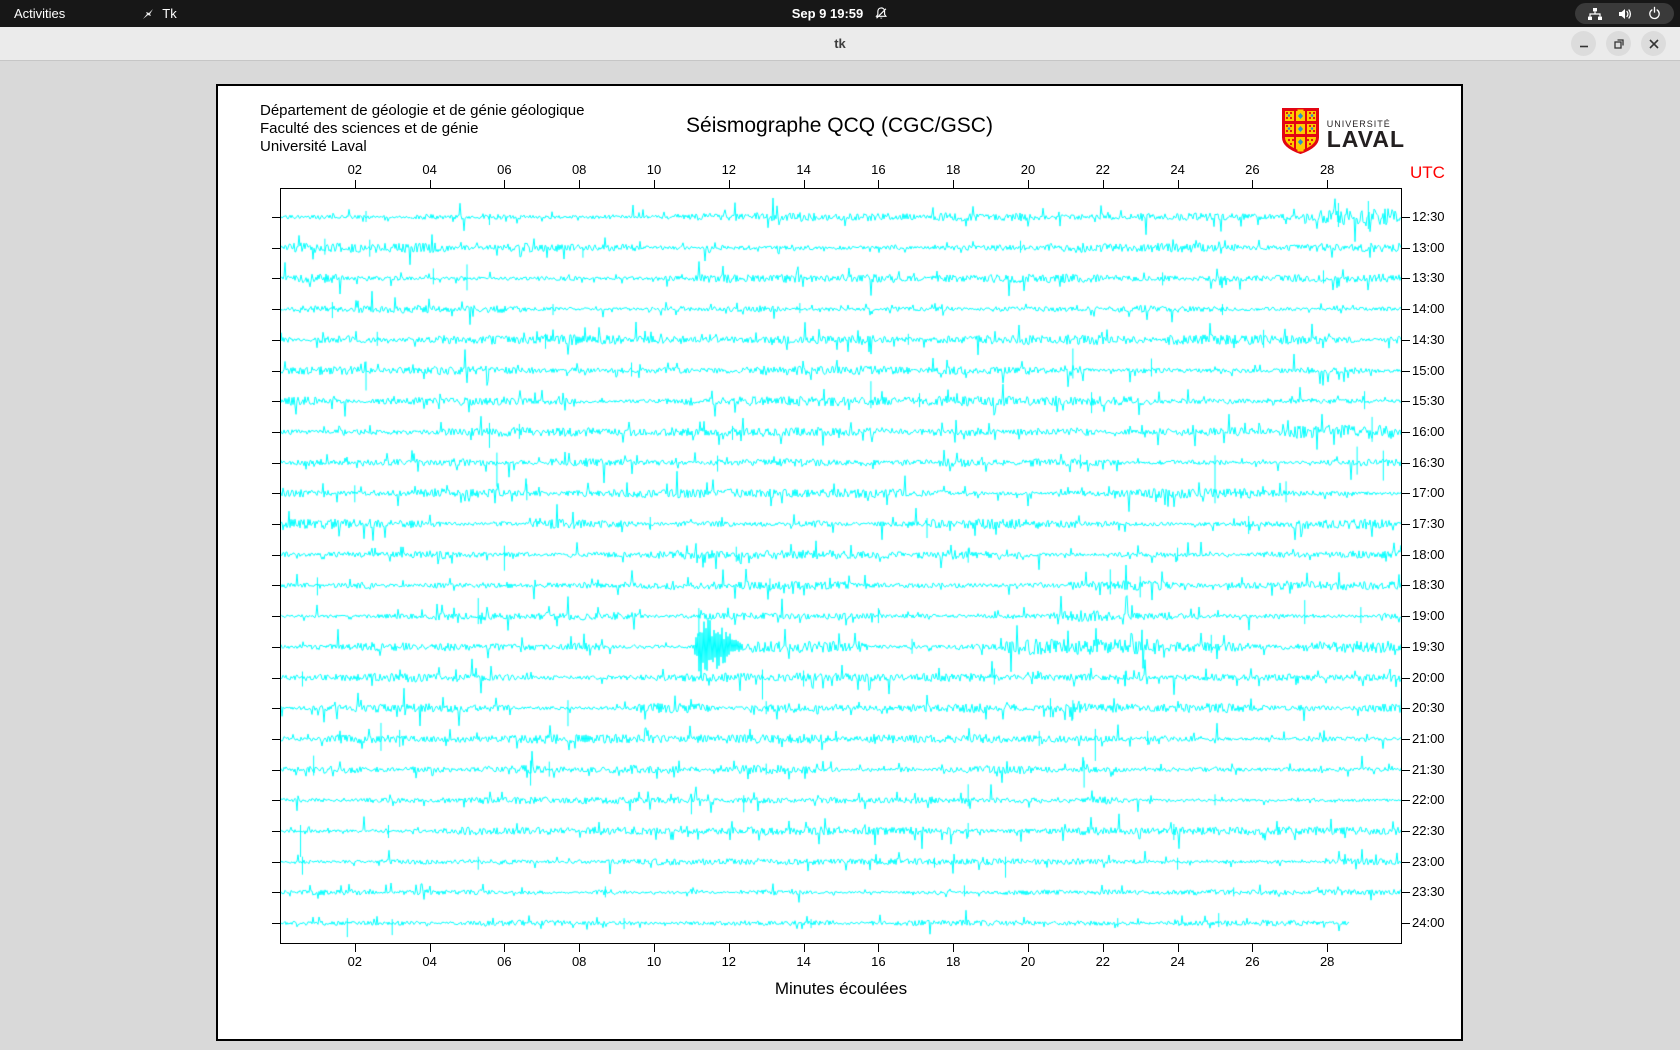  What do you see at coordinates (953, 169) in the screenshot?
I see `x-tick-label-top: 18` at bounding box center [953, 169].